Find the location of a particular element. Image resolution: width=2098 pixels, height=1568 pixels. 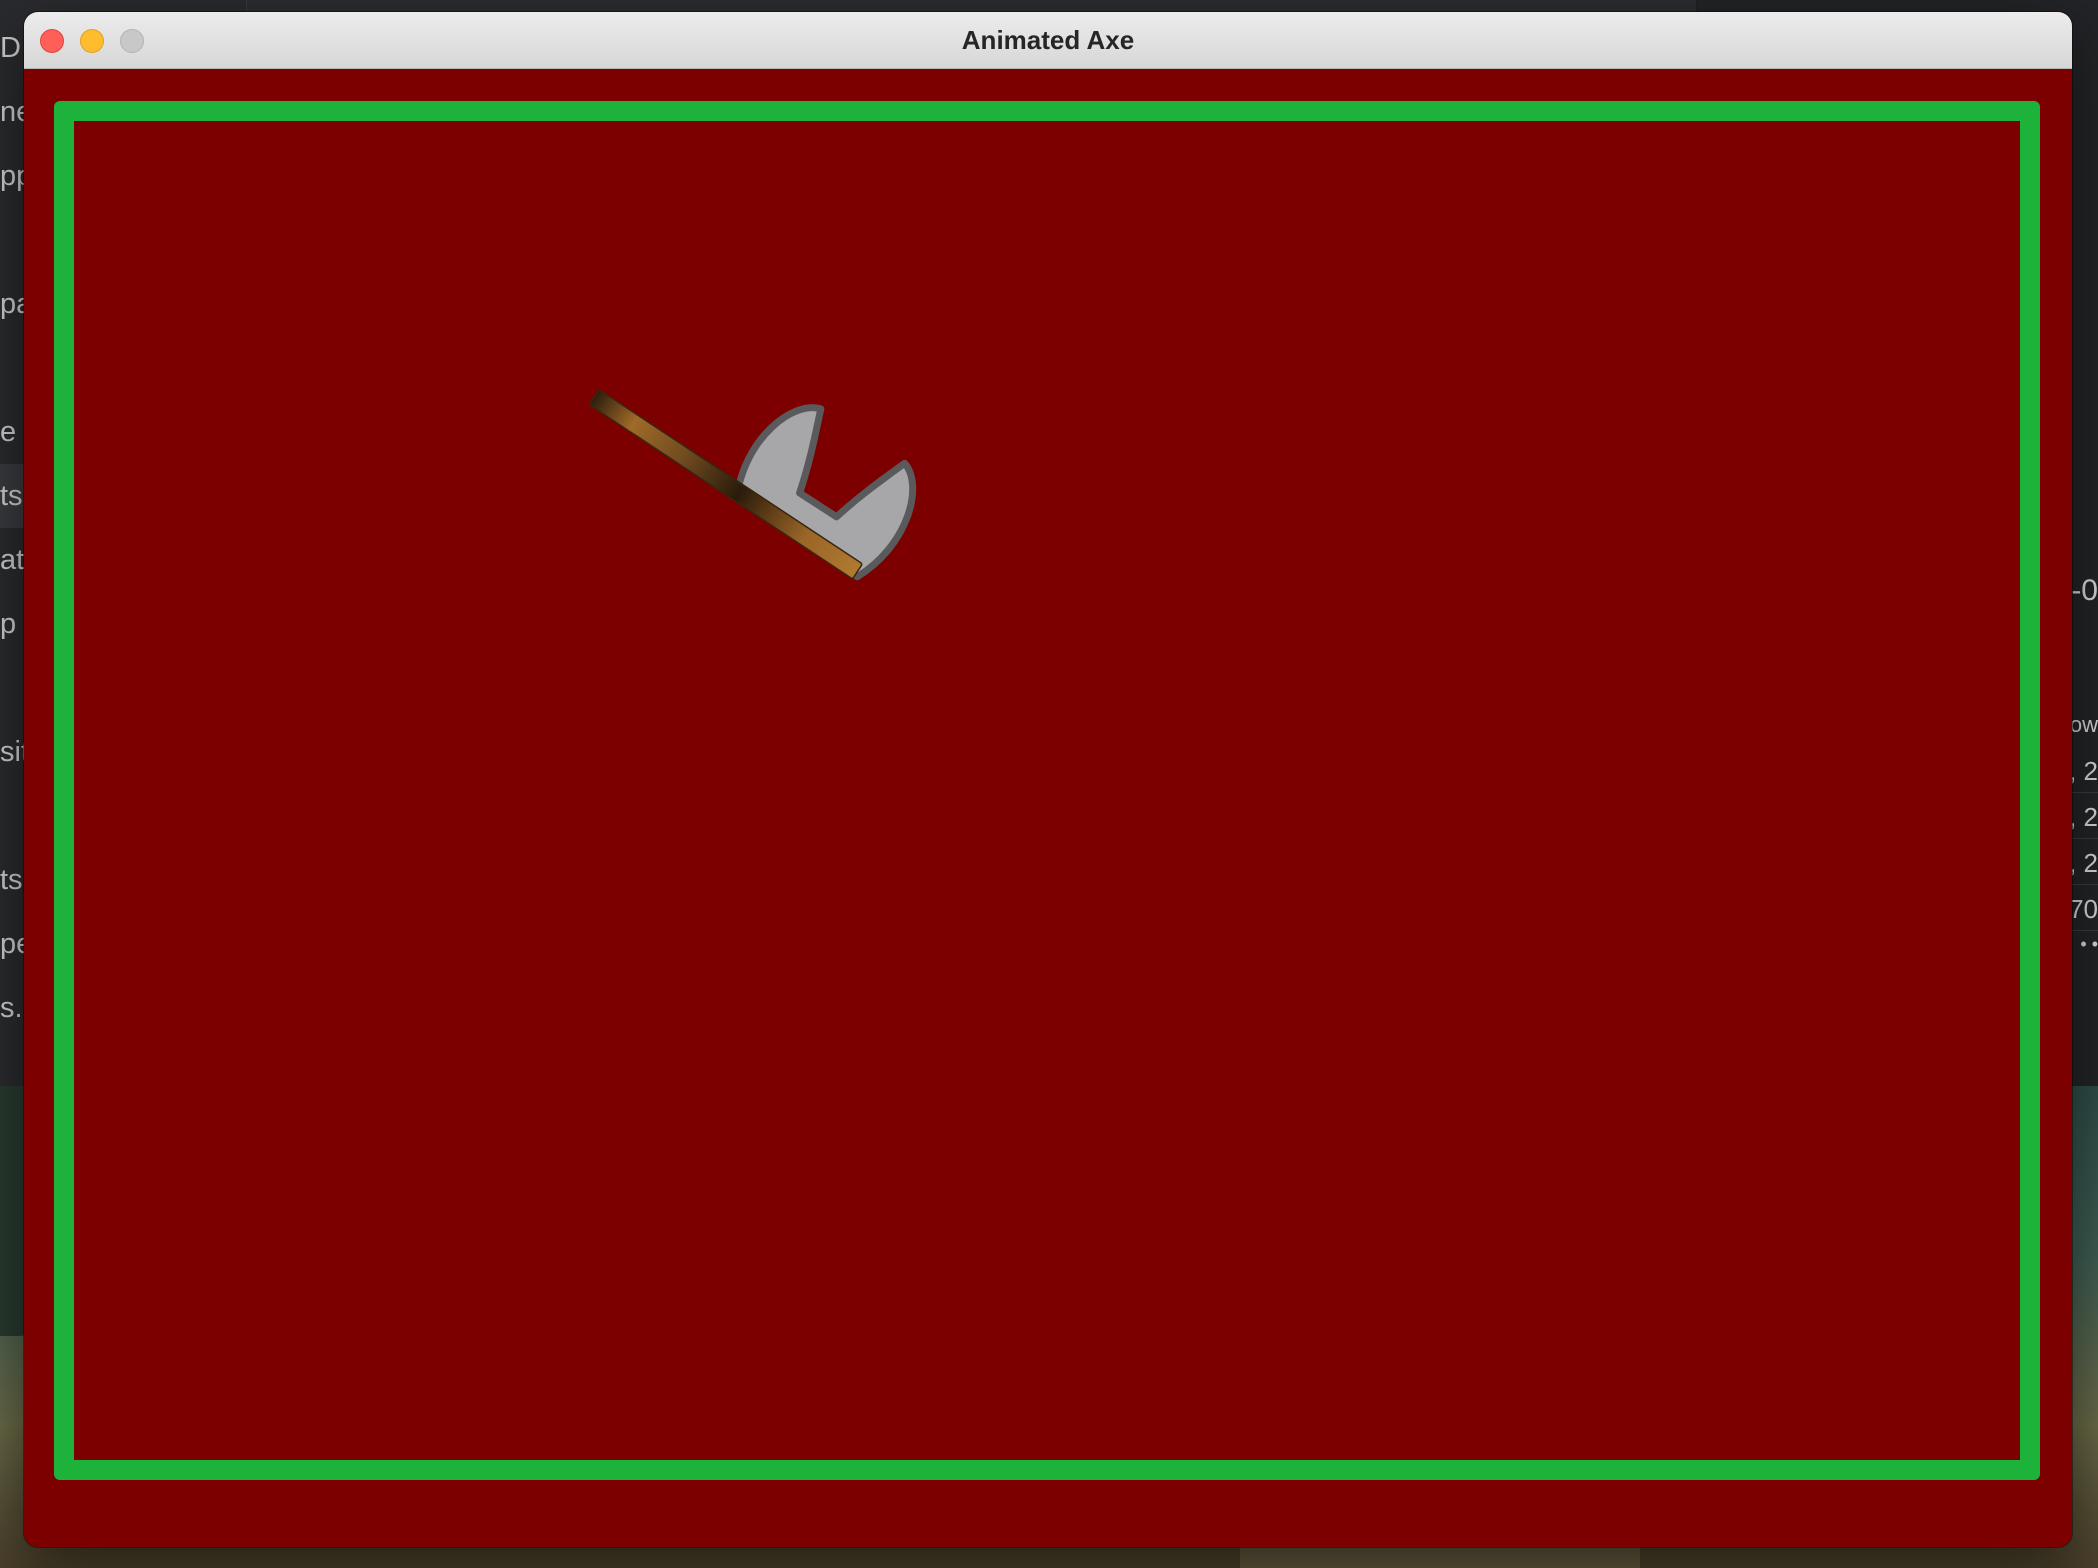

window-title: Animated Axe is located at coordinates (1048, 40).